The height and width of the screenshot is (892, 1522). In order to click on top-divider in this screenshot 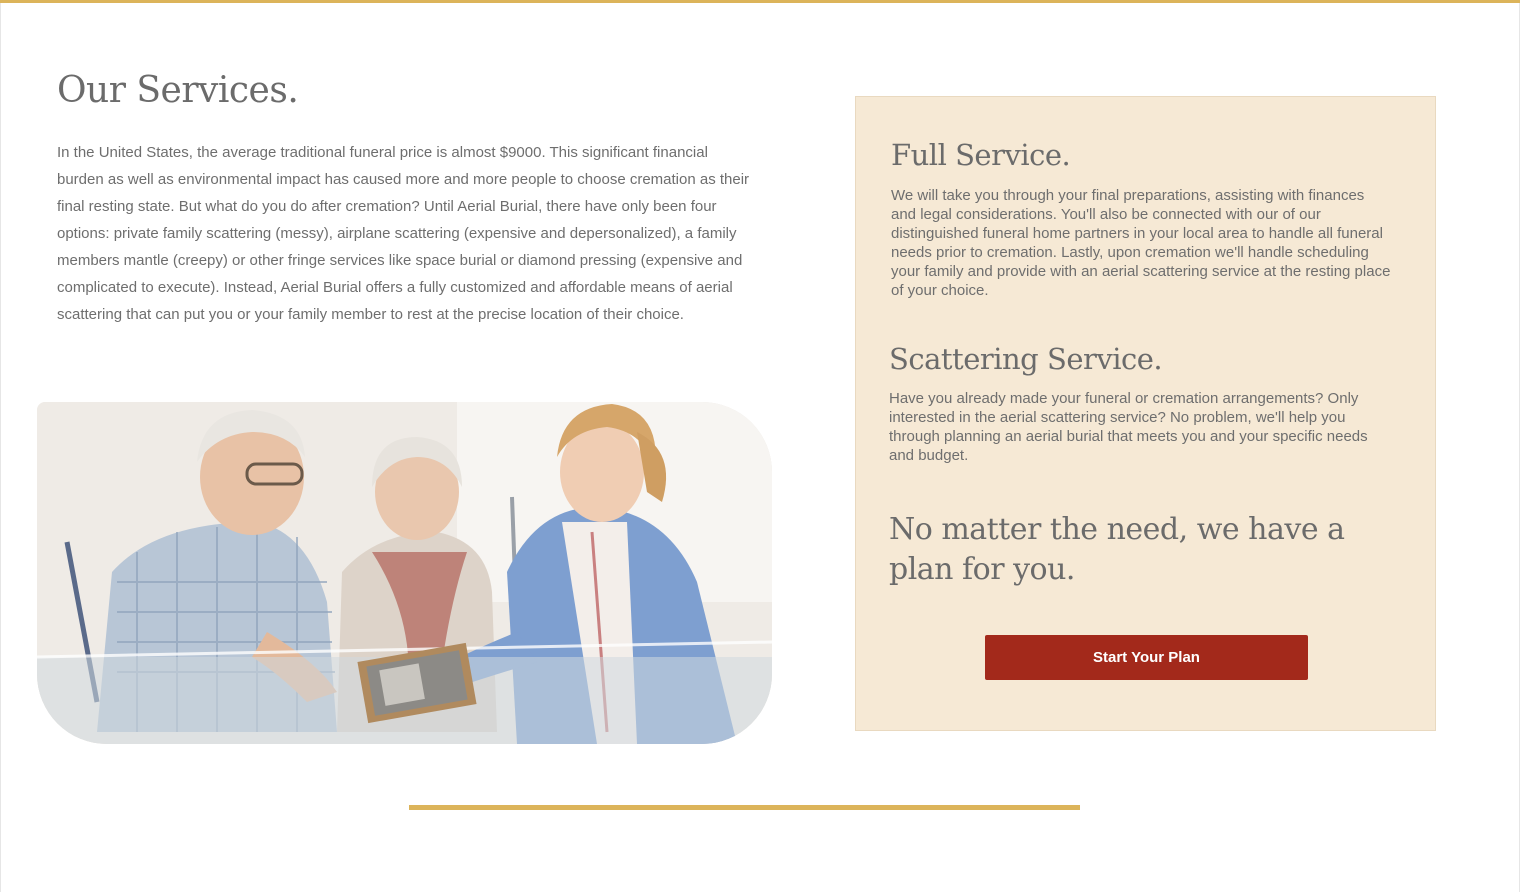, I will do `click(760, 1)`.